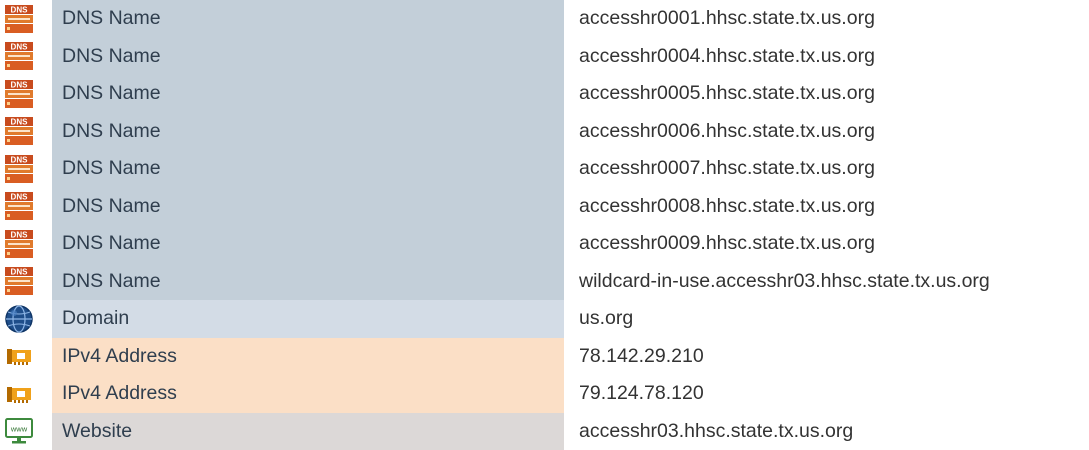 Image resolution: width=1089 pixels, height=450 pixels. Describe the element at coordinates (826, 244) in the screenshot. I see `row-value: accesshr0009.hhsc.state.tx.us.org` at that location.